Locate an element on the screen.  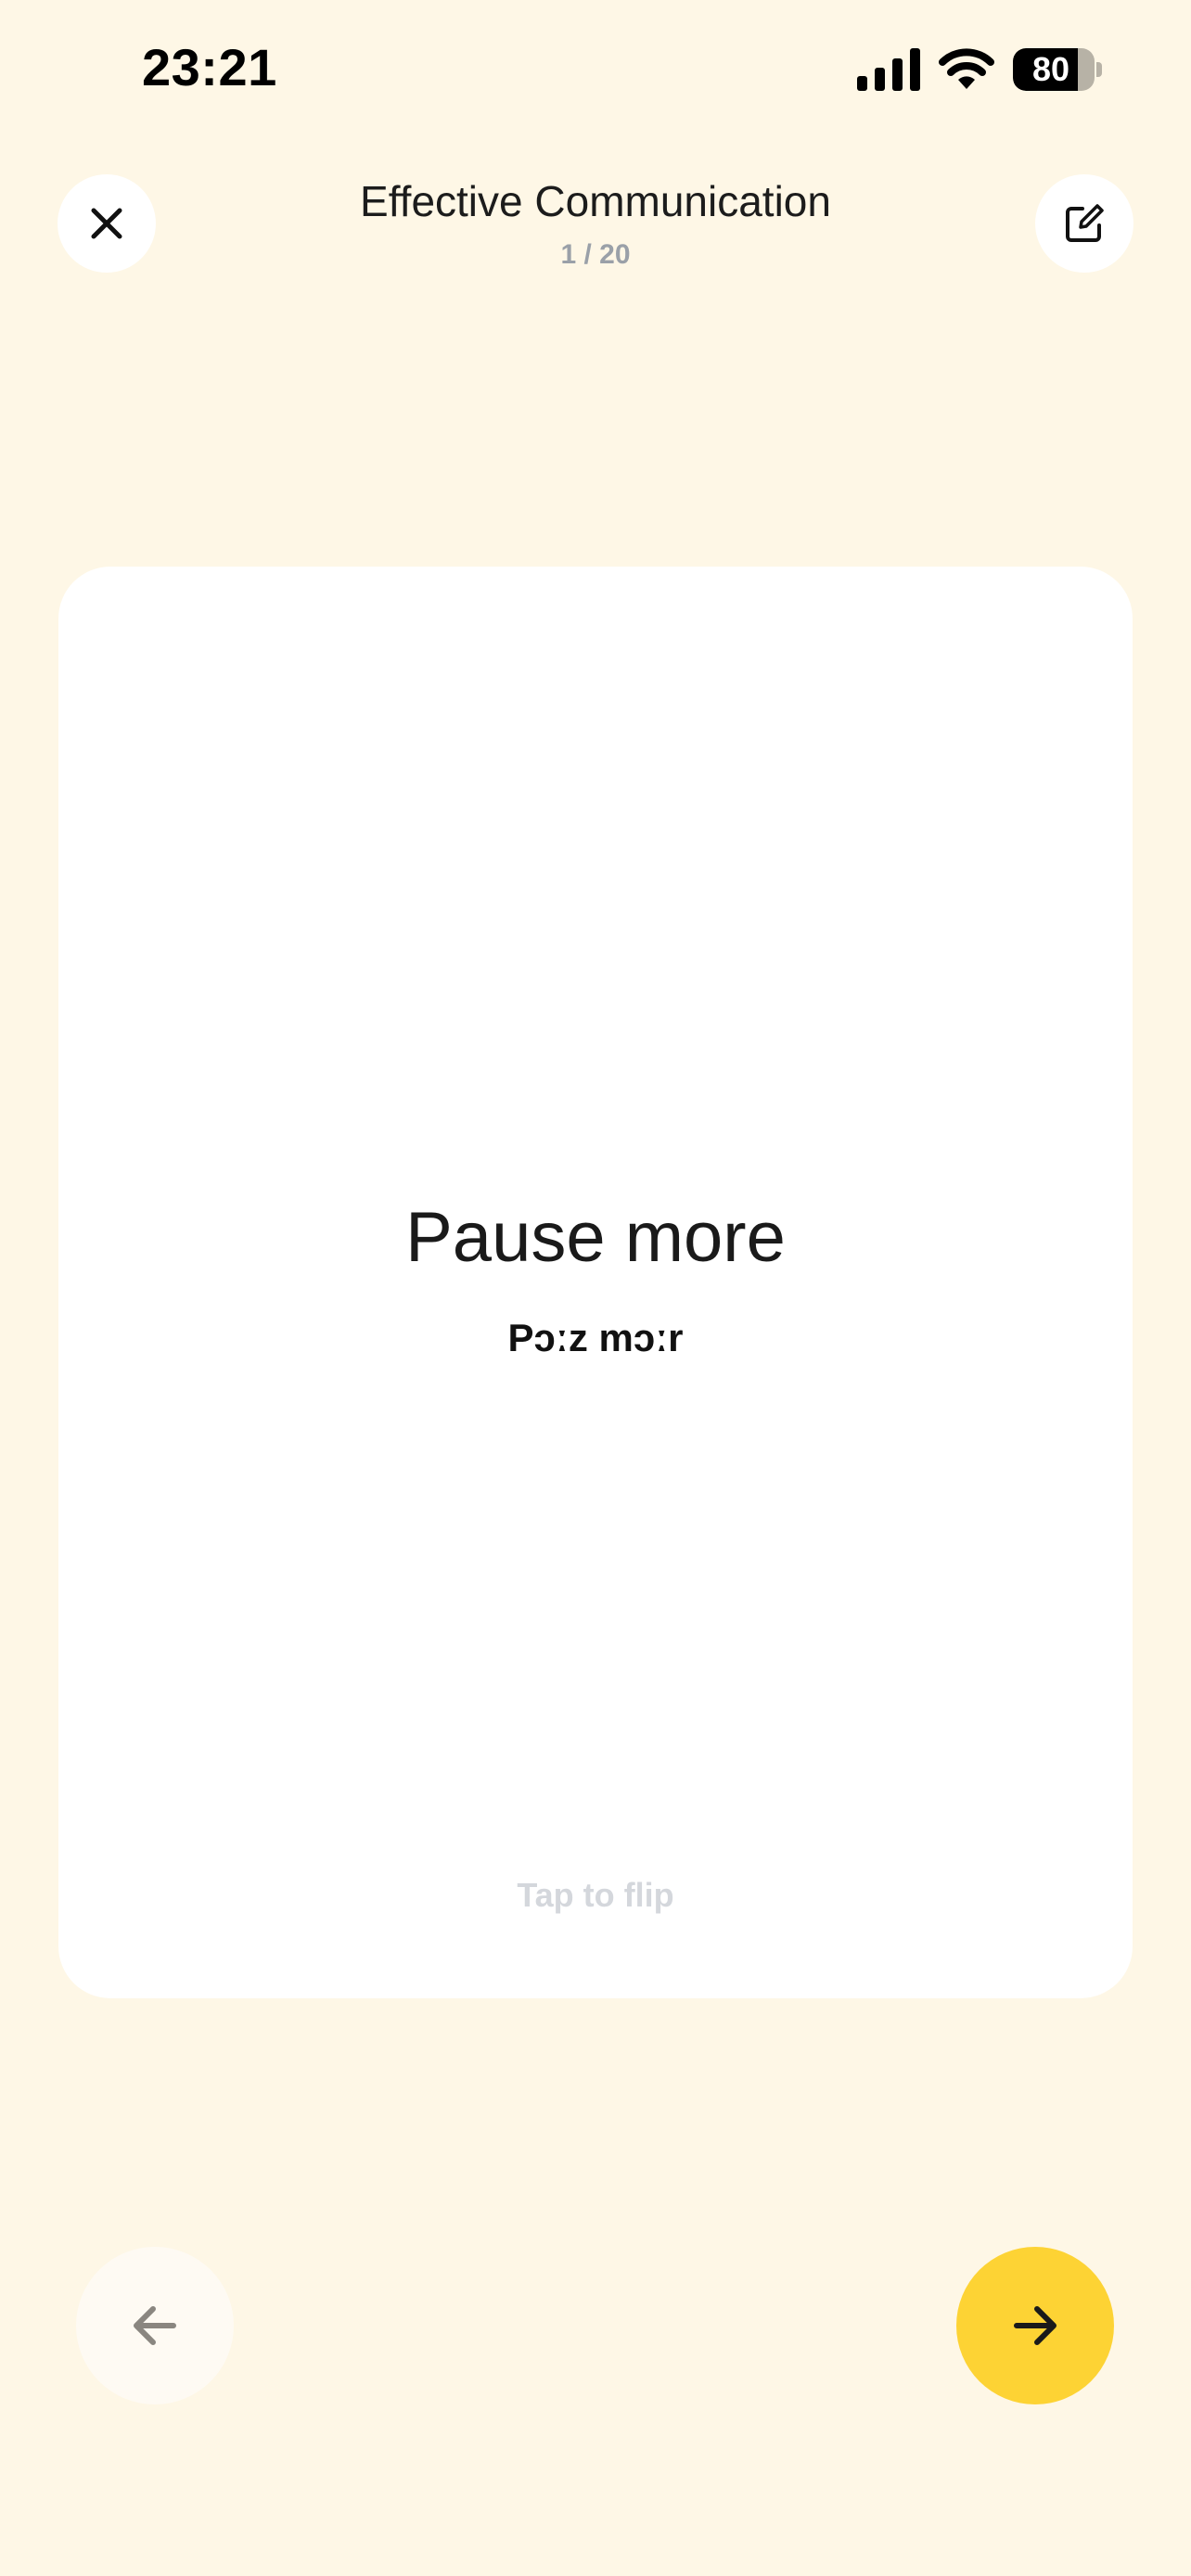
card-progress: 1 / 20 is located at coordinates (595, 254).